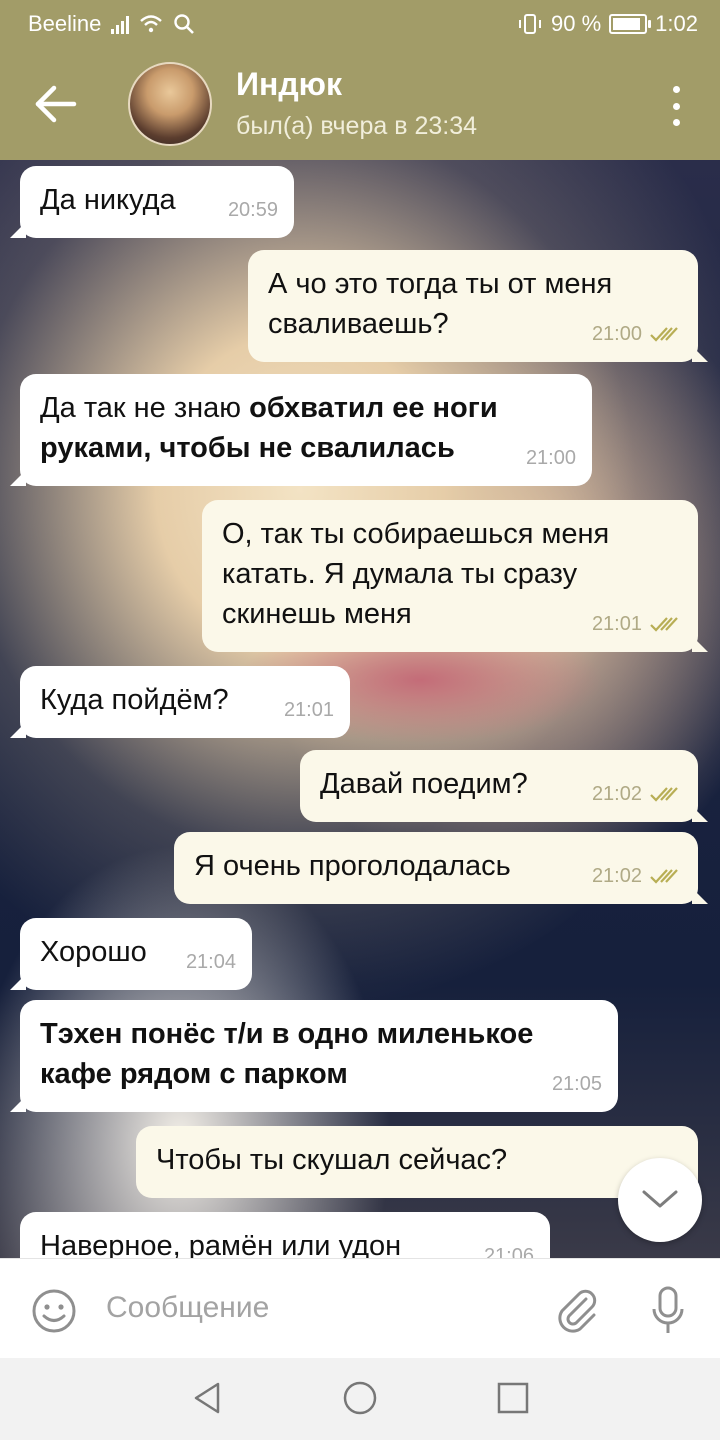 The image size is (720, 1440). Describe the element at coordinates (332, 1160) in the screenshot. I see `message-text: Чтобы ты скушал сейчас?` at that location.